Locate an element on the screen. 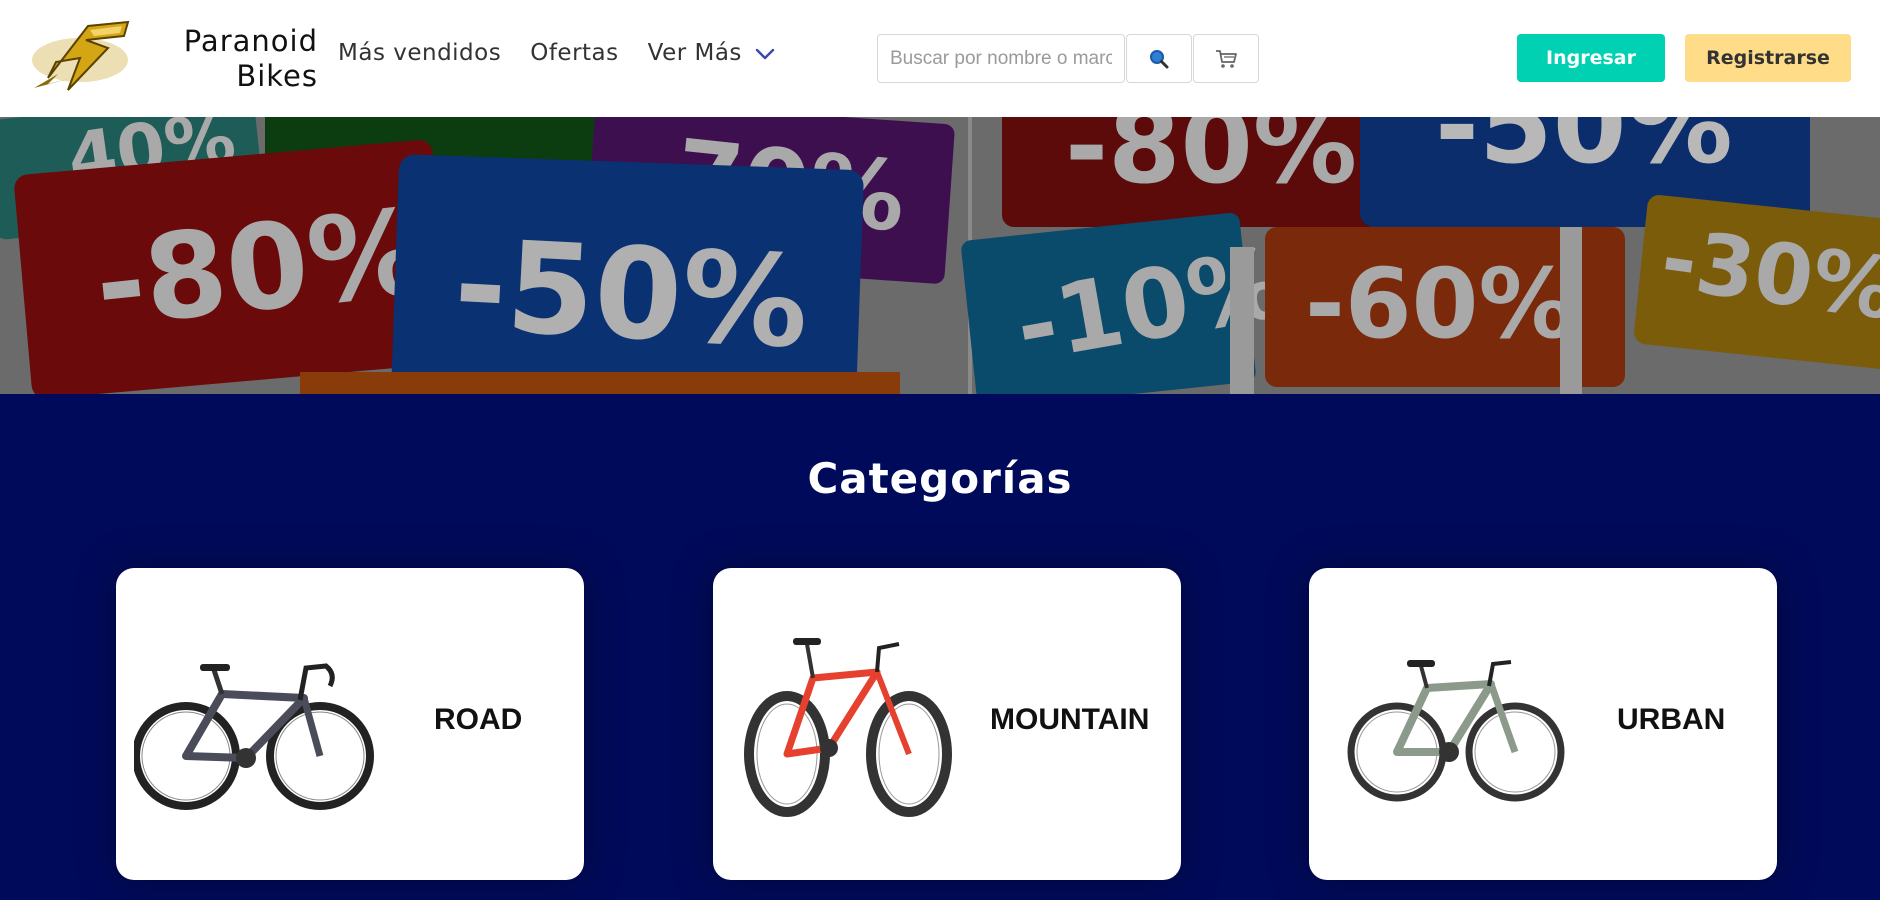  mountain-bike-image is located at coordinates (848, 727).